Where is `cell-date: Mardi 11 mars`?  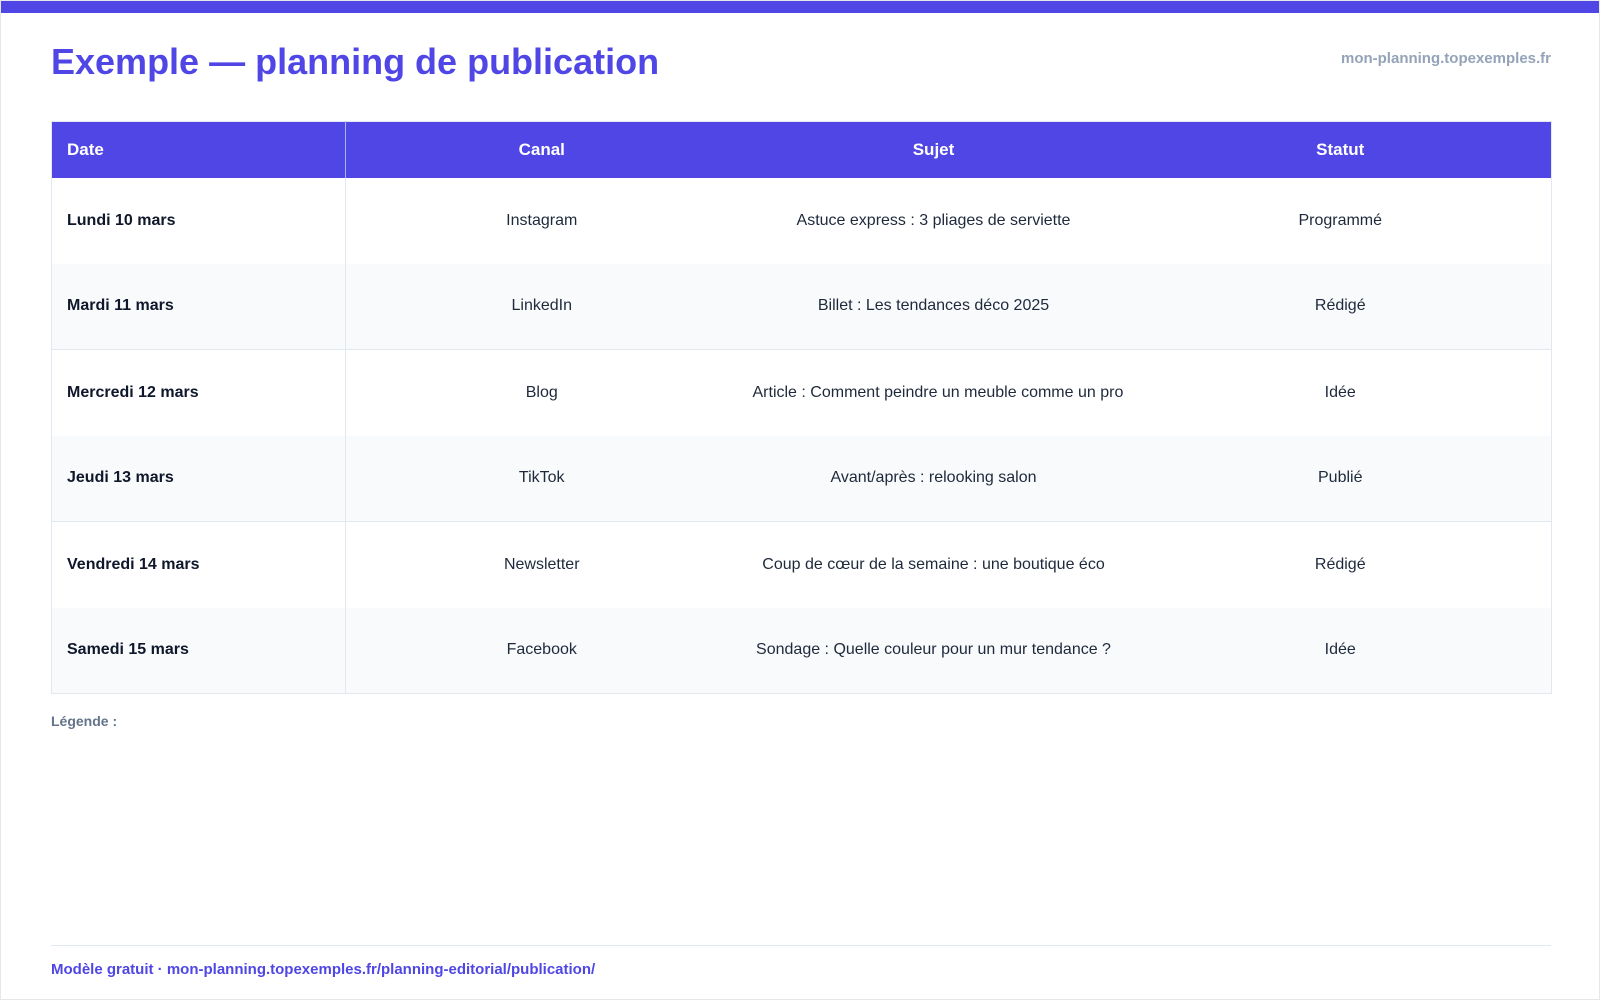
cell-date: Mardi 11 mars is located at coordinates (198, 306).